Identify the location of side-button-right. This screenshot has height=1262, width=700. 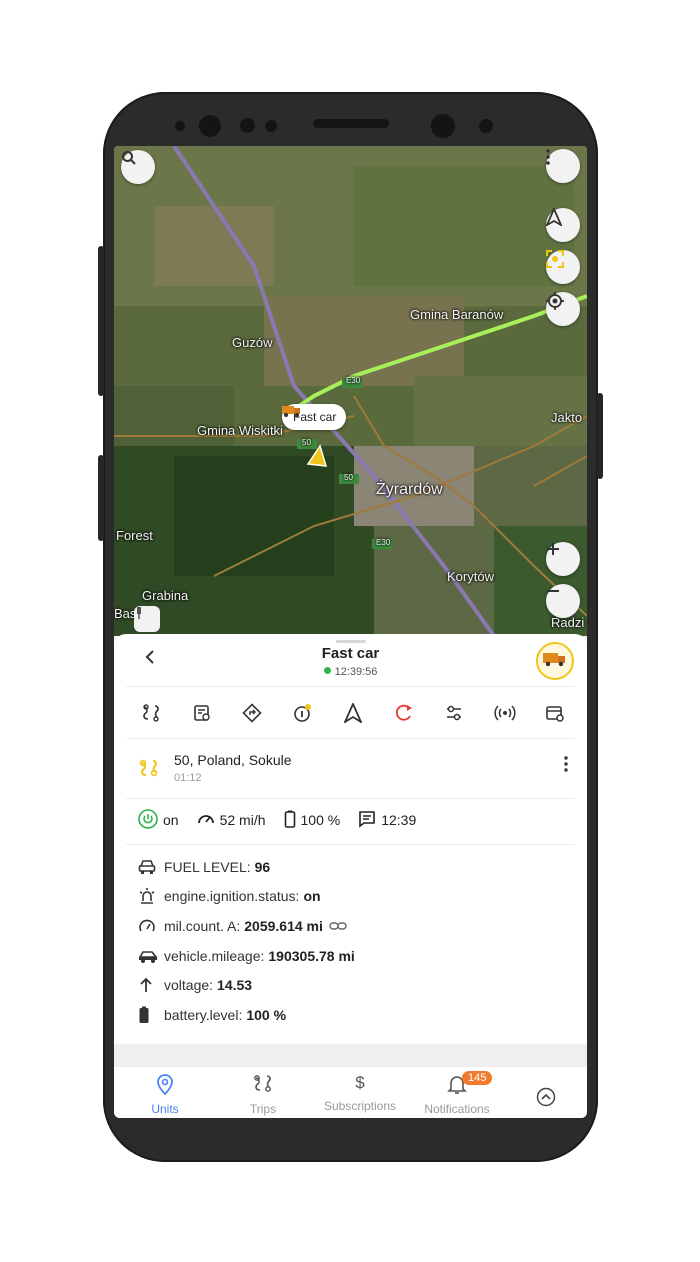
(600, 436).